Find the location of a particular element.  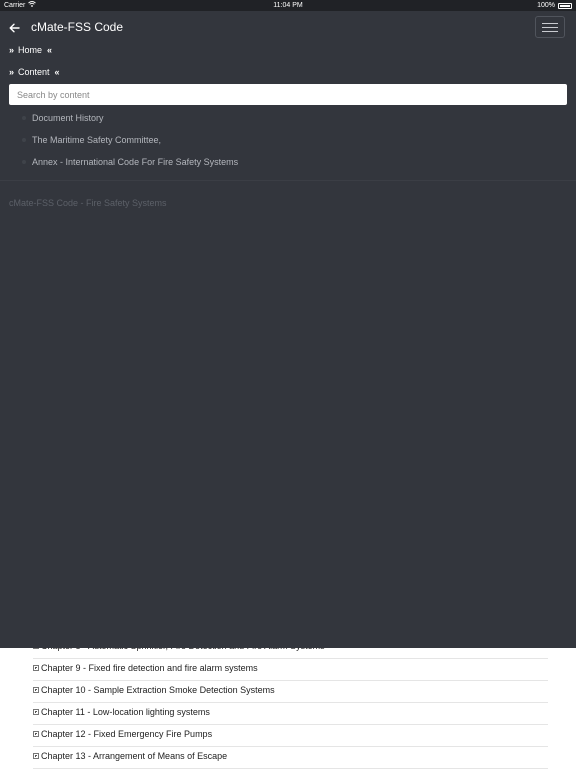

drawer-footer-text: cMate-FSS Code - Fire Safety Systems is located at coordinates (88, 203).